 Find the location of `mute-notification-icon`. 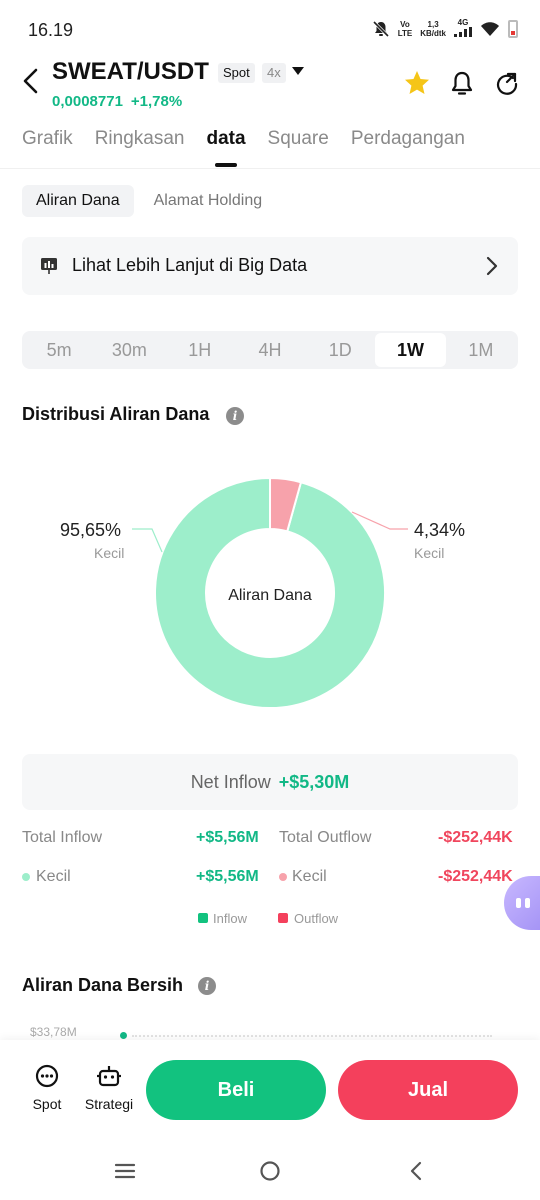

mute-notification-icon is located at coordinates (380, 28).